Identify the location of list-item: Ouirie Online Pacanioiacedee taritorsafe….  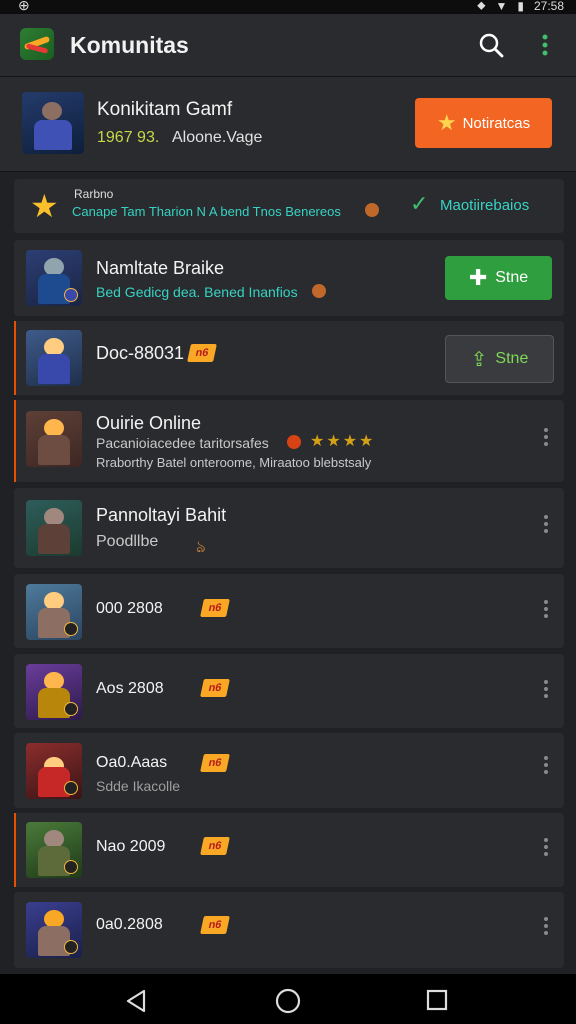
(289, 441).